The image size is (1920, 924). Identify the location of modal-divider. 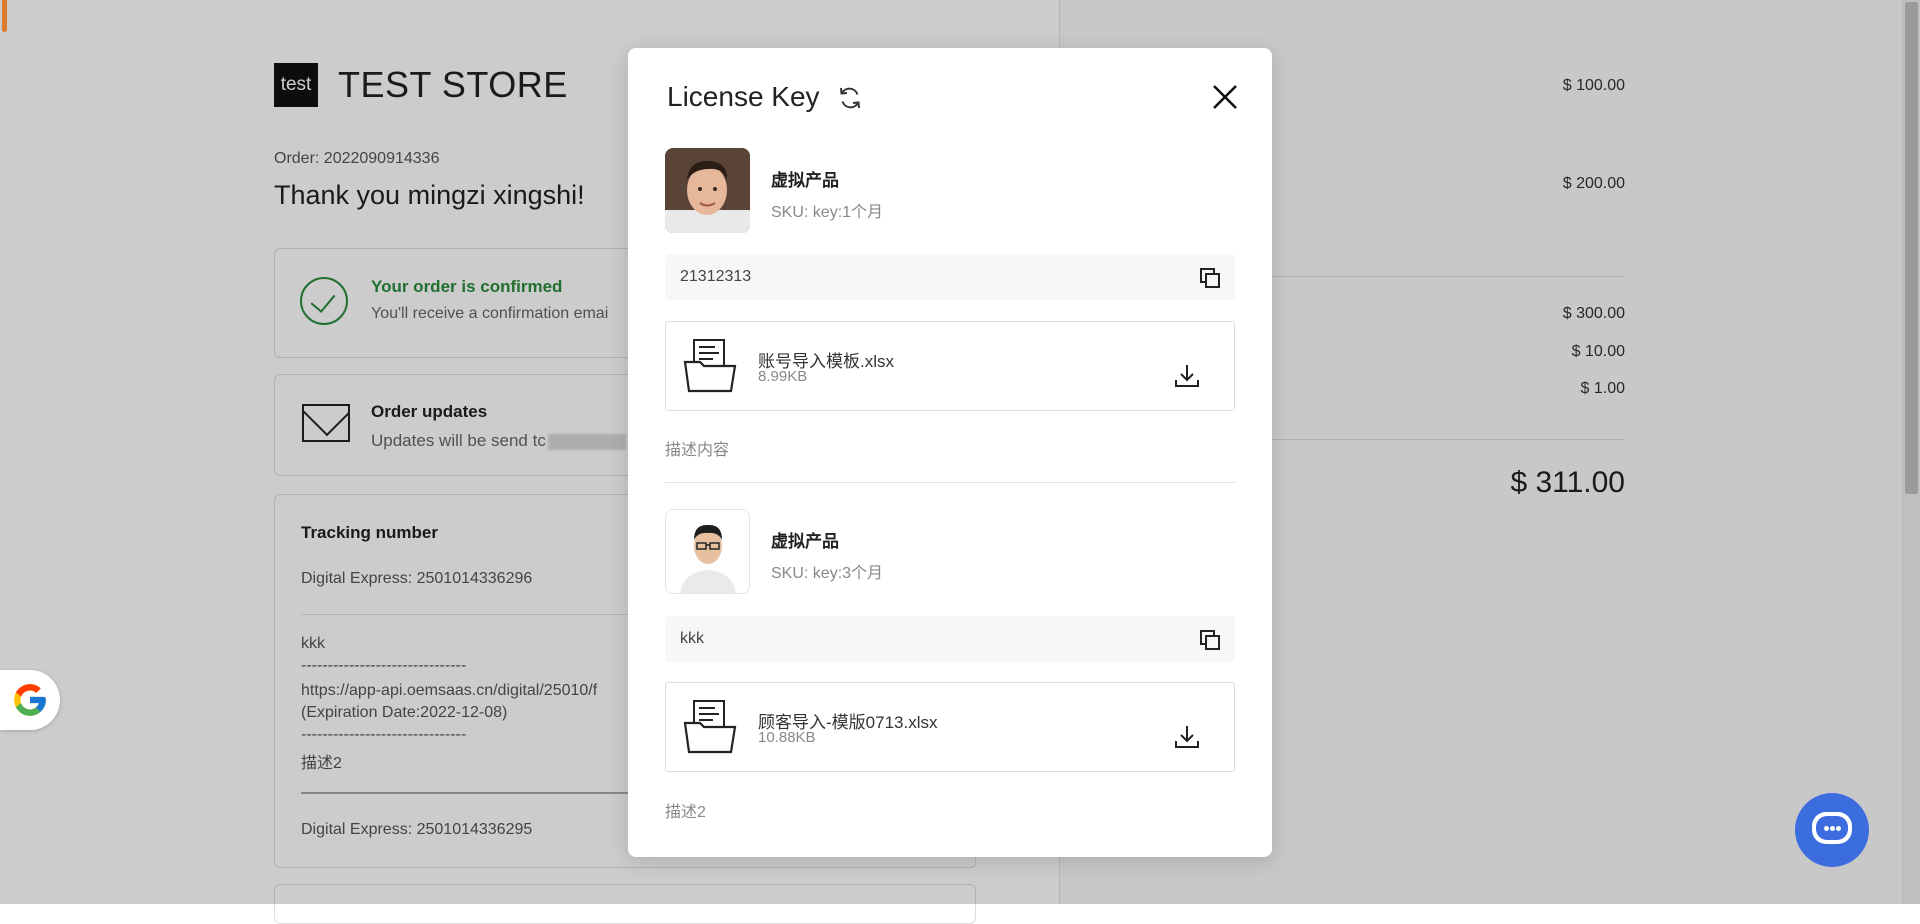
(950, 482).